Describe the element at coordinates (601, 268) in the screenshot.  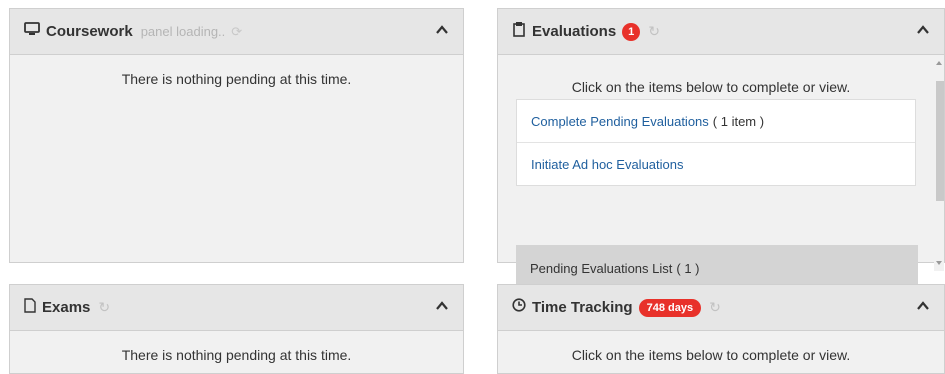
I see `pending-evaluations-label: Pending Evaluations List` at that location.